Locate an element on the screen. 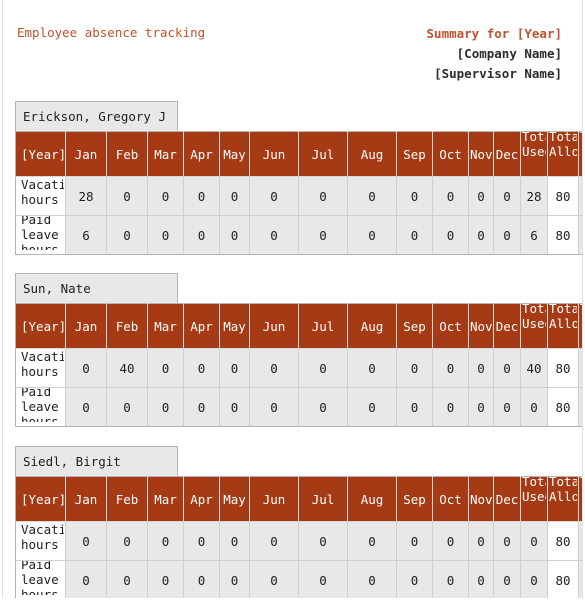 The image size is (585, 600). column-header-aug: Aug is located at coordinates (372, 154).